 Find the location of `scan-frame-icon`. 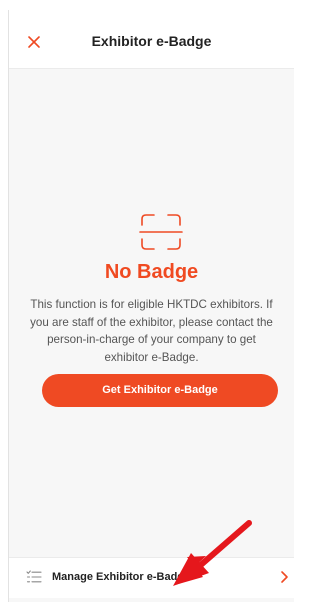

scan-frame-icon is located at coordinates (161, 232).